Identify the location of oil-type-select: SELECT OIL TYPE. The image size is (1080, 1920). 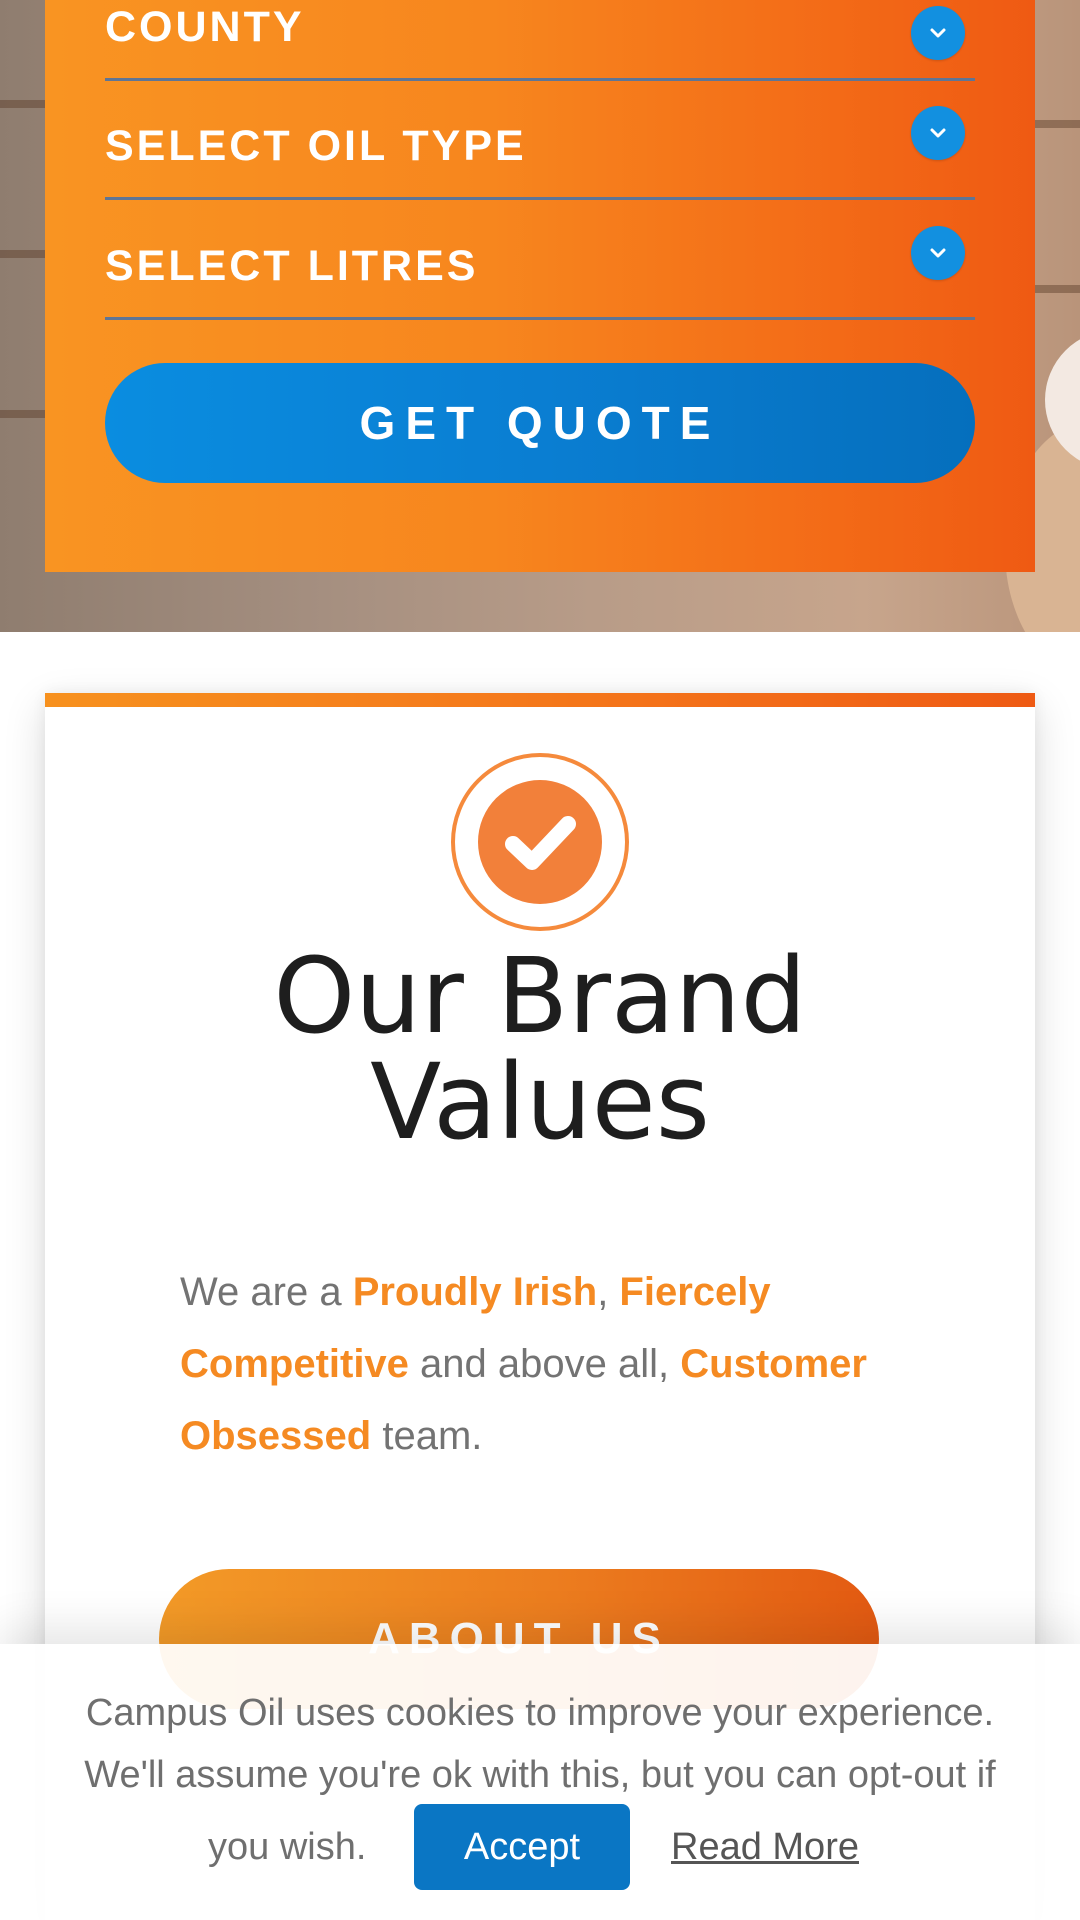
(540, 139).